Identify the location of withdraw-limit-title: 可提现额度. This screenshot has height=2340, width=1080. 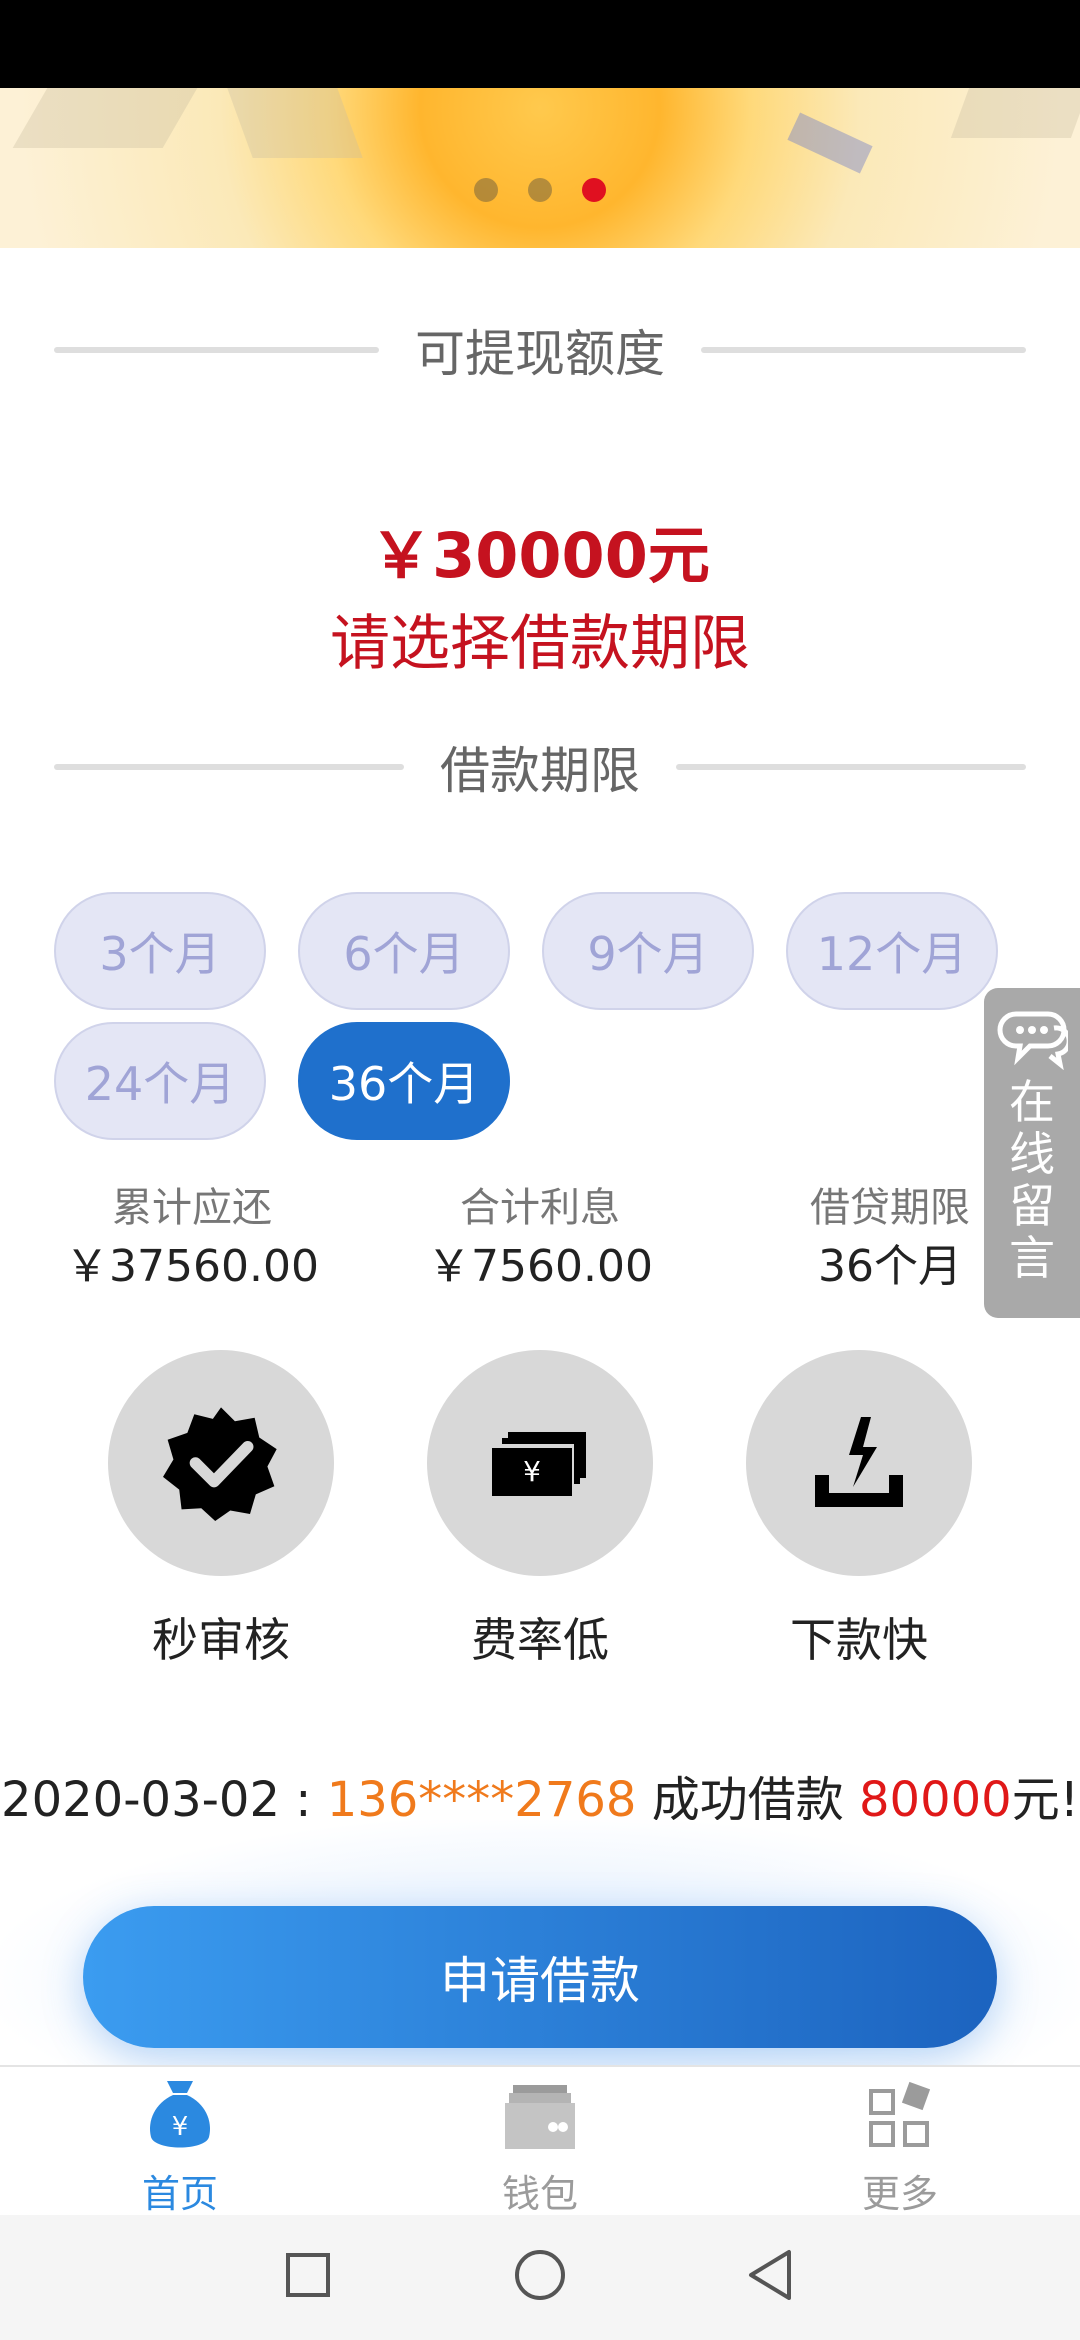
(540, 354).